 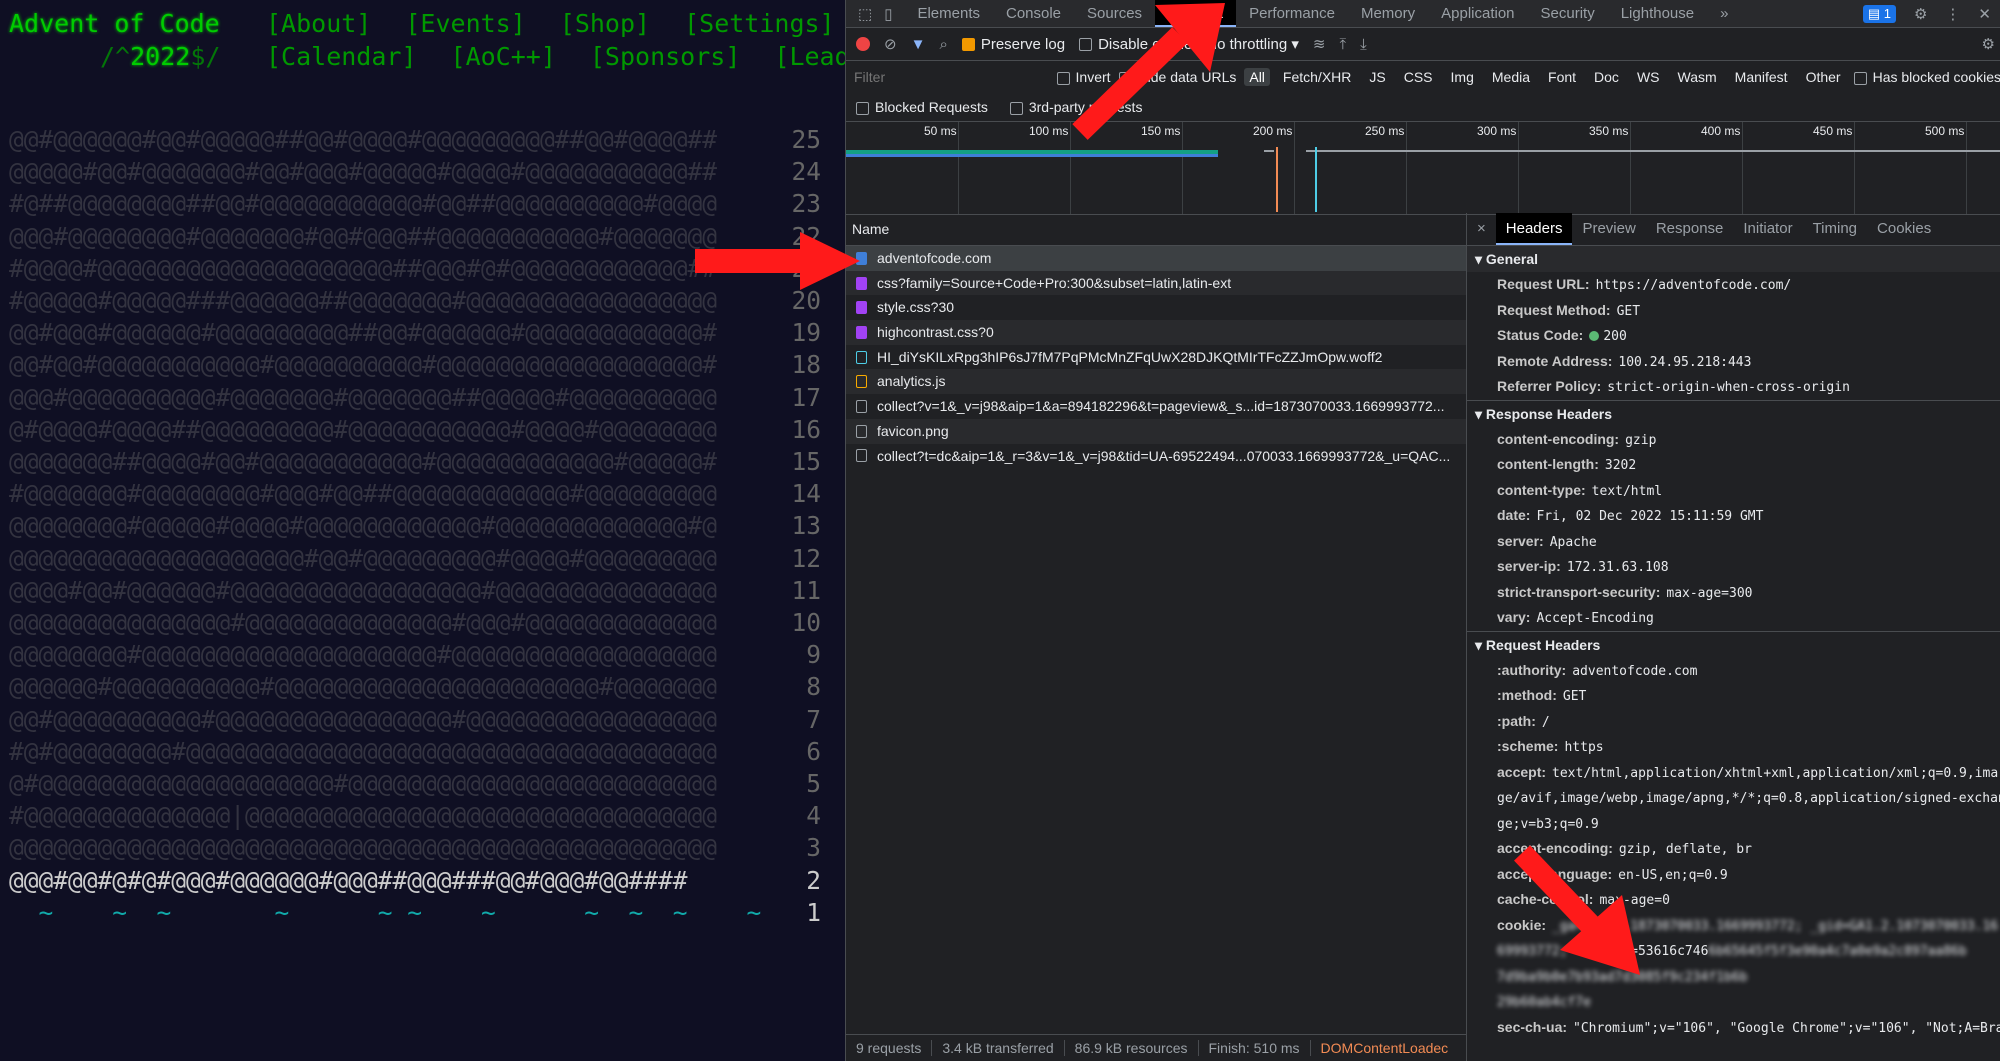 I want to click on section-response-headers: ▾ Response Headers, so click(x=1733, y=413).